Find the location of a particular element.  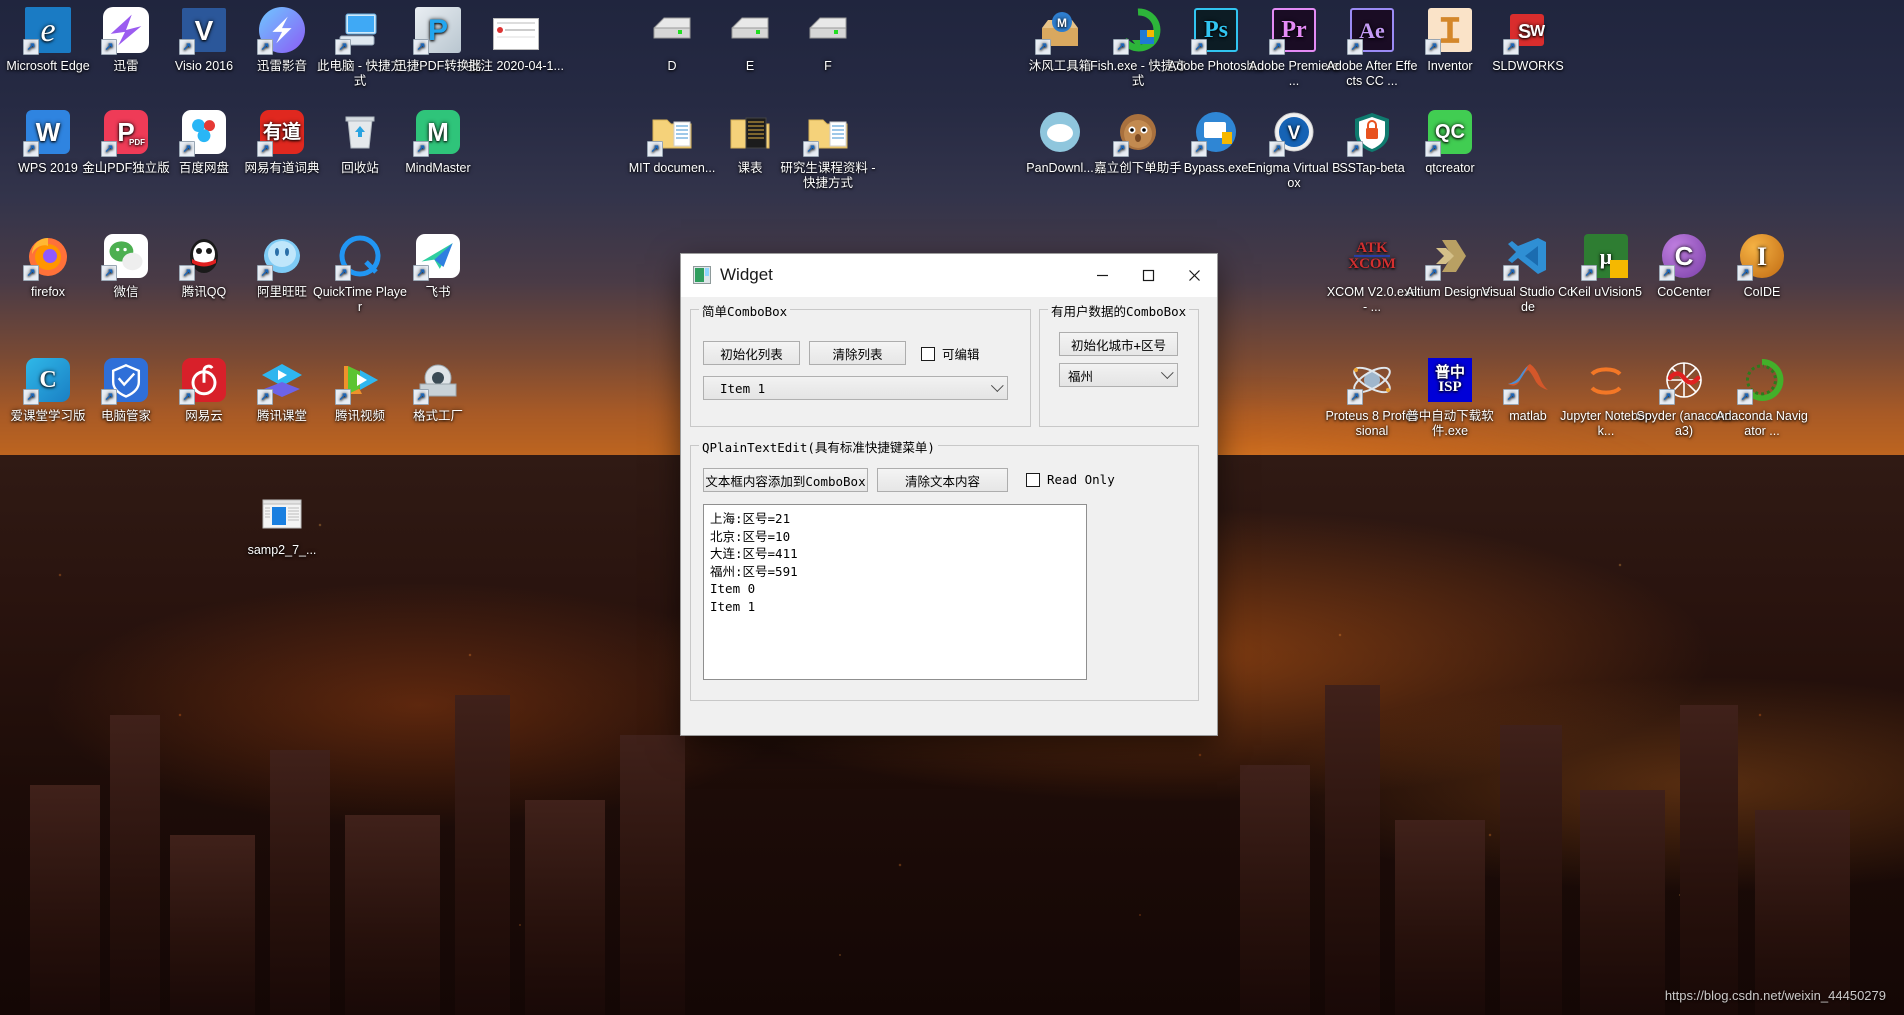

app-icon is located at coordinates (702, 275).